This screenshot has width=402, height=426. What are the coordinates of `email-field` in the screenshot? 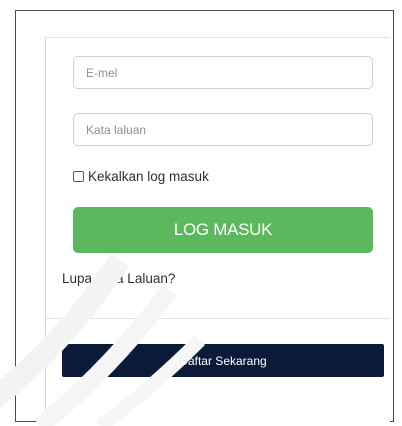 It's located at (223, 72).